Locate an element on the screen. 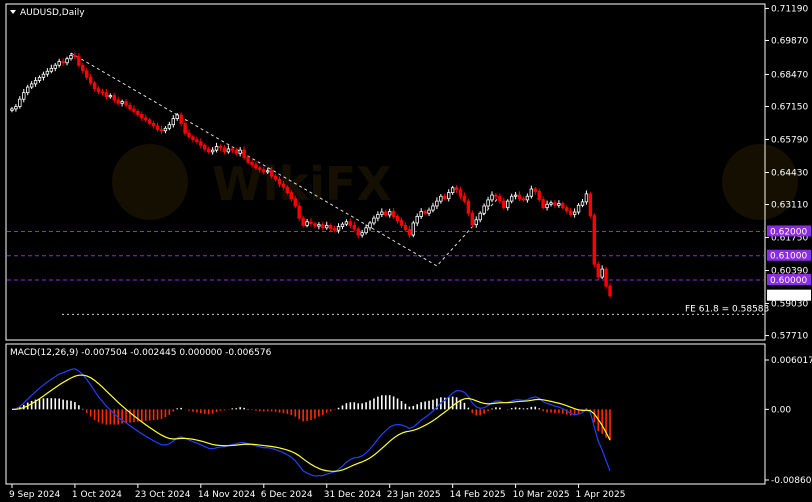 This screenshot has height=502, width=812. time-tick-label: 1 Oct 2024 is located at coordinates (97, 495).